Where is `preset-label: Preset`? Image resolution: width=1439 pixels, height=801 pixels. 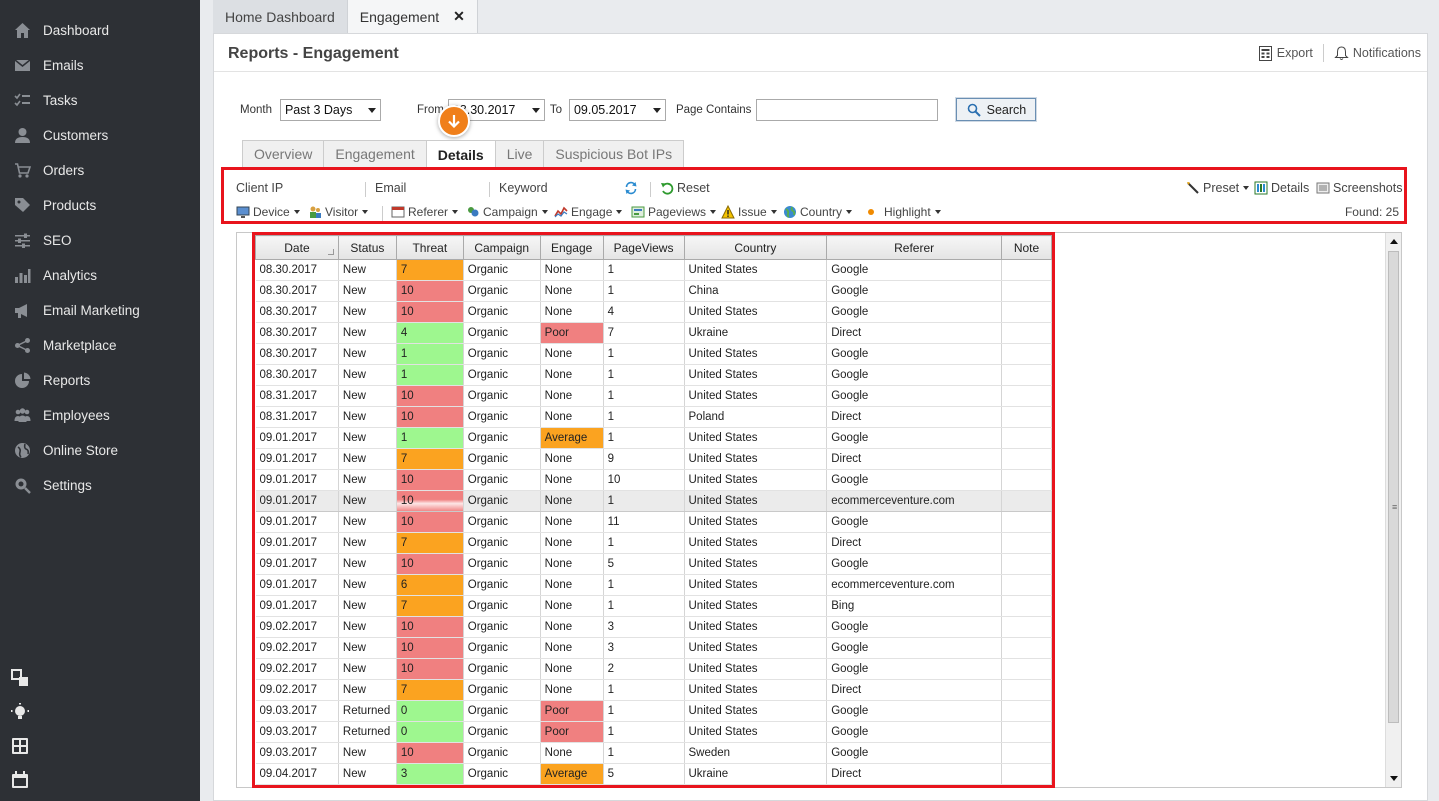
preset-label: Preset is located at coordinates (1221, 188).